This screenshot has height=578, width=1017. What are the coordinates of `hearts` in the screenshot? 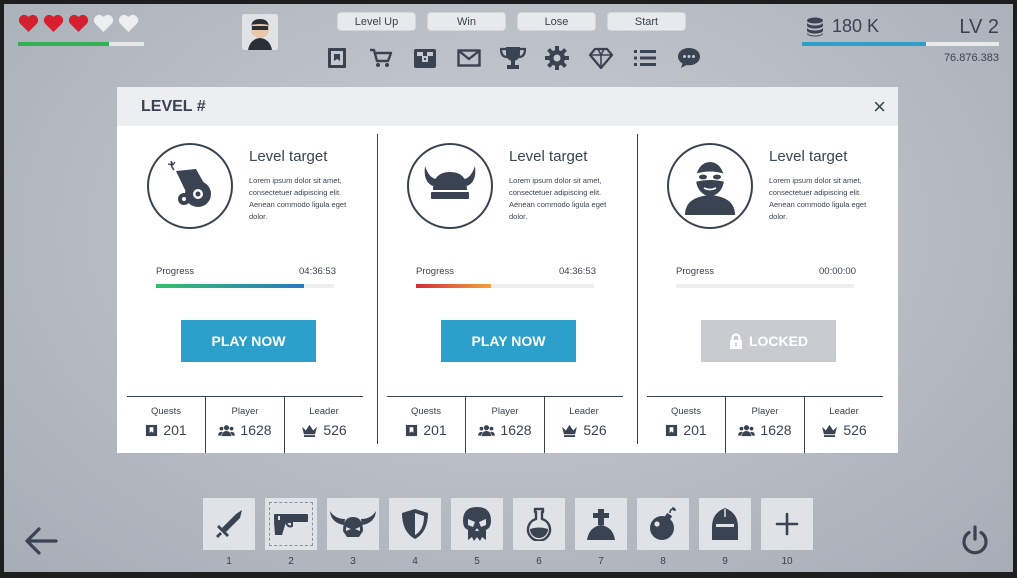 It's located at (78, 23).